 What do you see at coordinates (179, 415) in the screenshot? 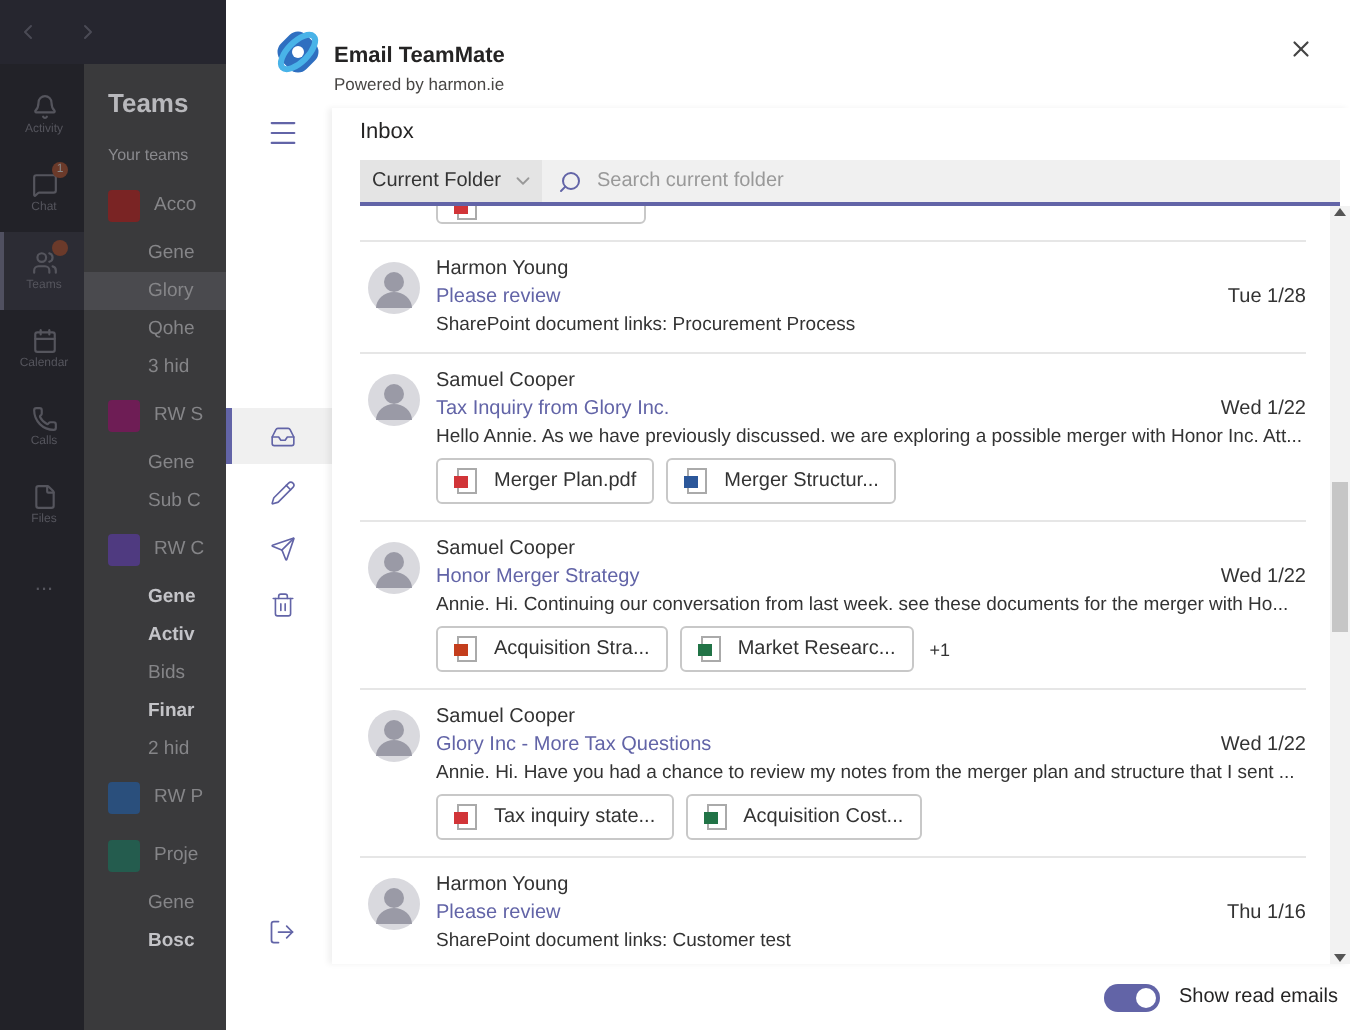
I see `team-name: RW S` at bounding box center [179, 415].